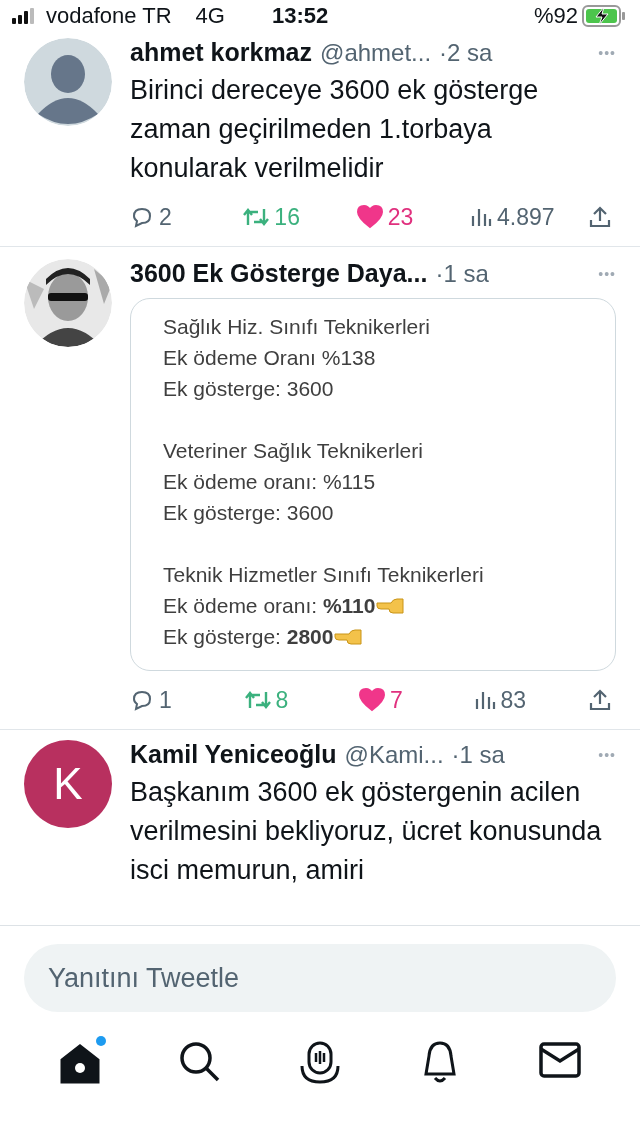 This screenshot has height=1136, width=640. Describe the element at coordinates (323, 574) in the screenshot. I see `card-text: Teknik Hizmetler Sınıfı Teknikerleri` at that location.